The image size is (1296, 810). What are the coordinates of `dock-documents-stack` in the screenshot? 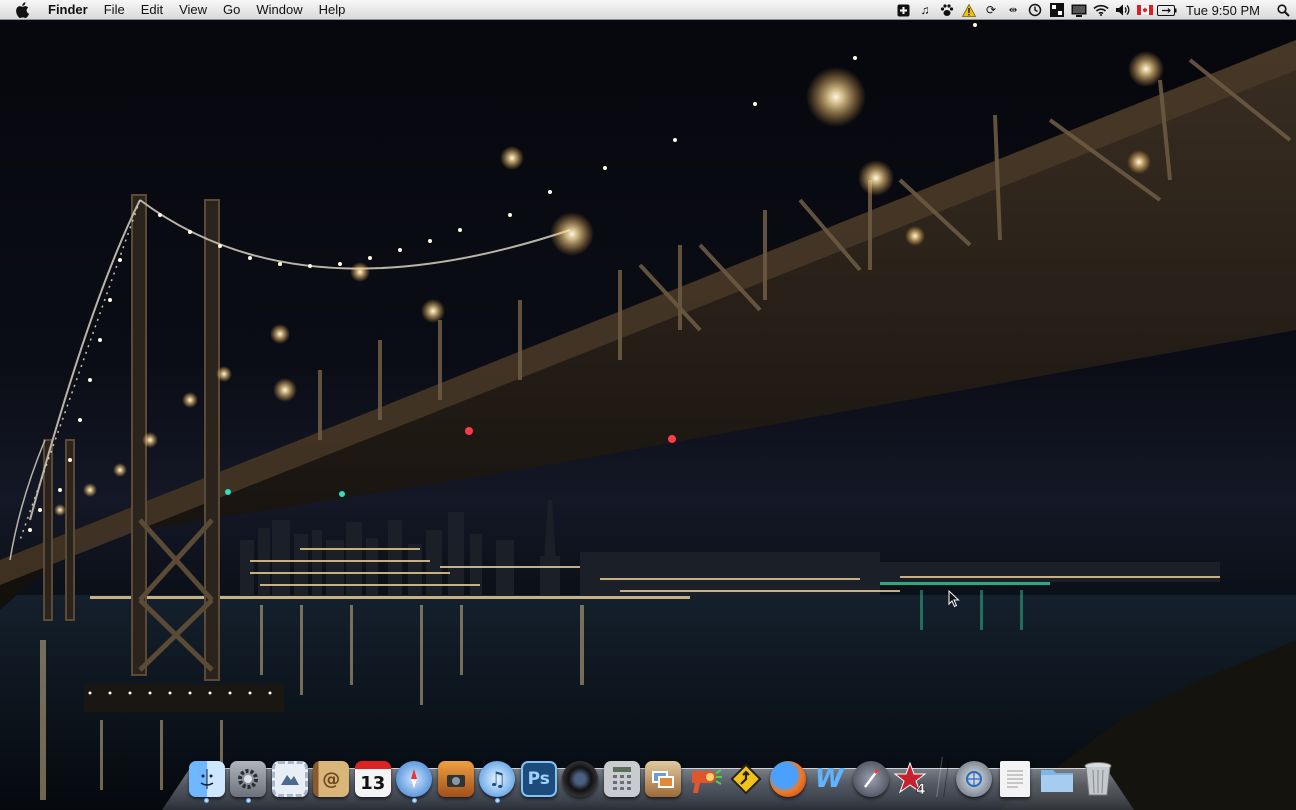 It's located at (1016, 777).